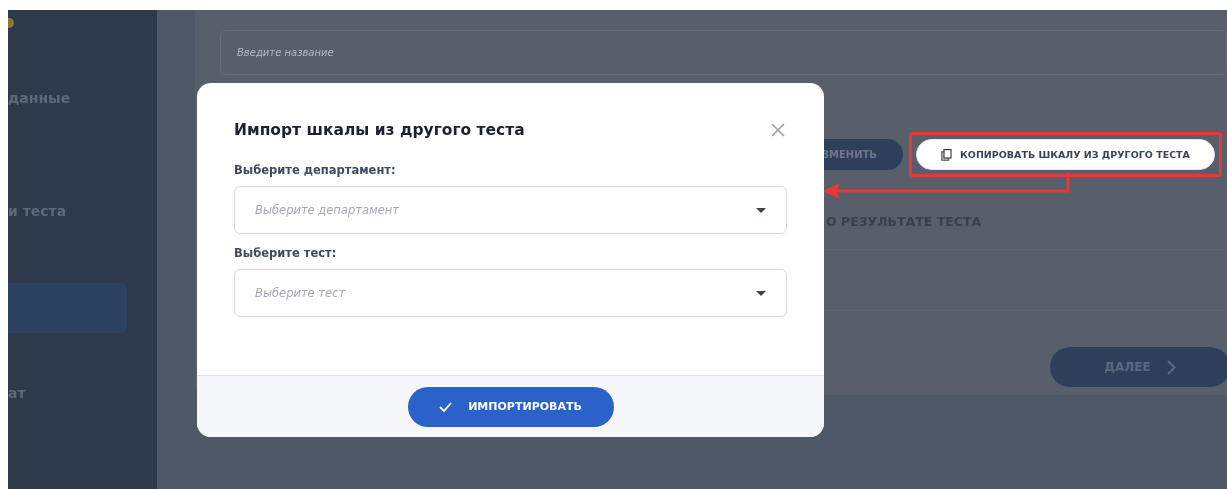 The image size is (1227, 489). I want to click on select-field: Выберите тест, so click(510, 293).